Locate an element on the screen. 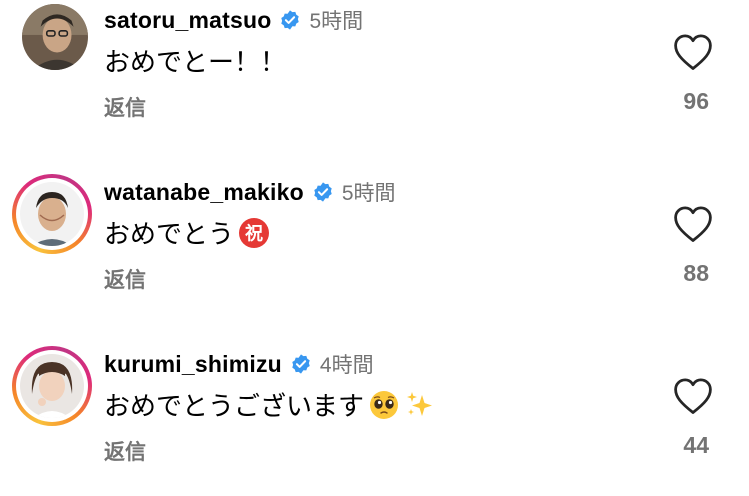 The height and width of the screenshot is (496, 749). comment-text-body: おめでとう is located at coordinates (169, 234).